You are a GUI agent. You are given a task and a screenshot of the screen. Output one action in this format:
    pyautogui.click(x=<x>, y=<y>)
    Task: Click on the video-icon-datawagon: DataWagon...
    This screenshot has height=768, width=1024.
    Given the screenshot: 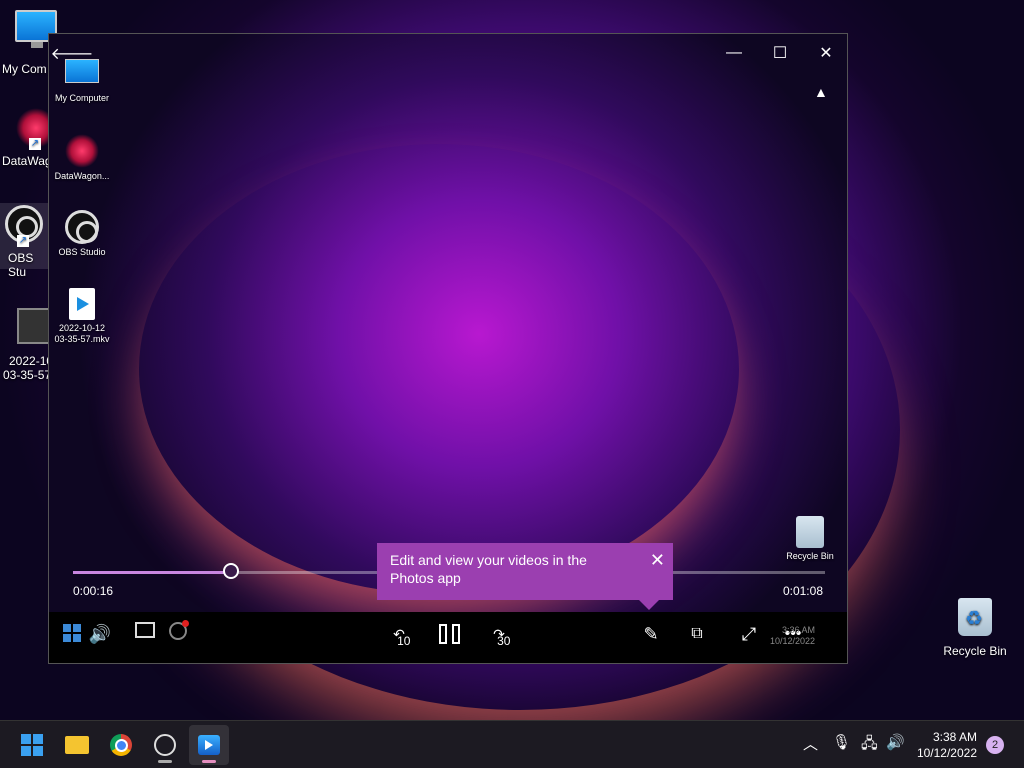 What is the action you would take?
    pyautogui.click(x=82, y=158)
    